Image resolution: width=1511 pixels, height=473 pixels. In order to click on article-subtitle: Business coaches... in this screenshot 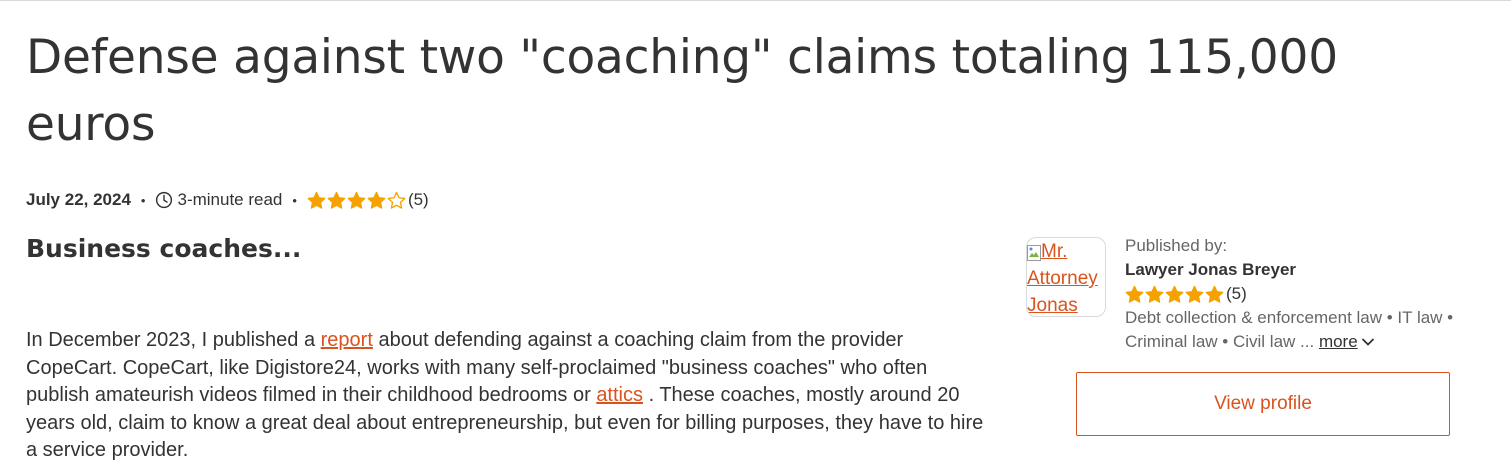, I will do `click(164, 248)`.